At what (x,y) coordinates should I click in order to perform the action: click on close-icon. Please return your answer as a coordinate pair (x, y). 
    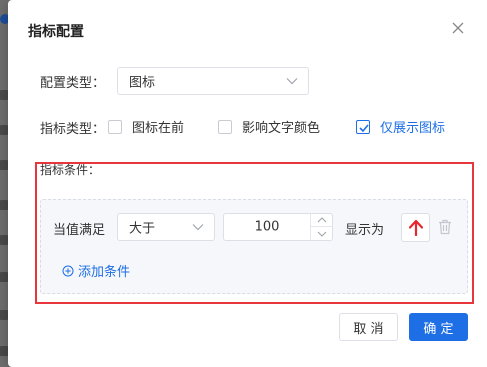
    Looking at the image, I should click on (458, 28).